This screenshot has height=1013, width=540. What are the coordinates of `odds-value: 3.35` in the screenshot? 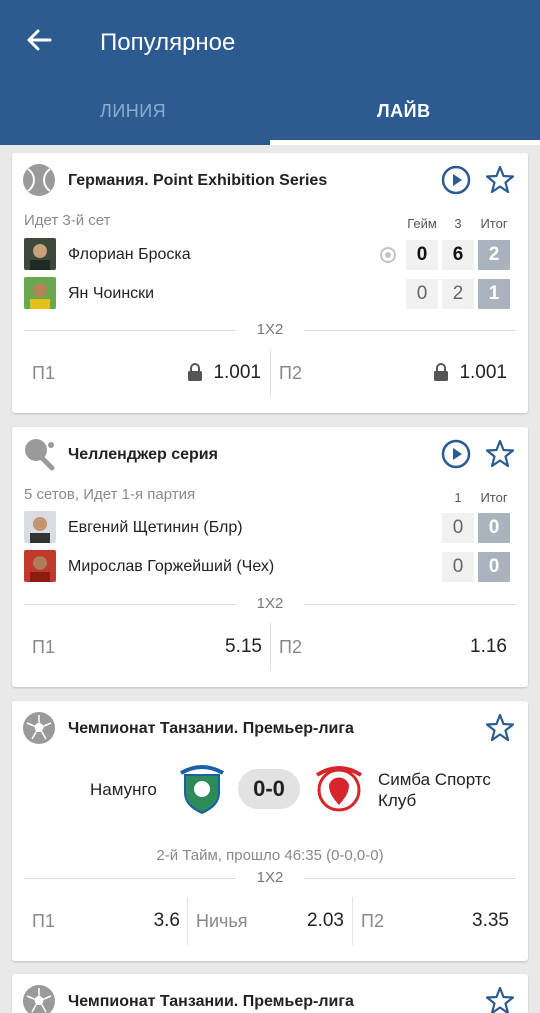 It's located at (490, 920).